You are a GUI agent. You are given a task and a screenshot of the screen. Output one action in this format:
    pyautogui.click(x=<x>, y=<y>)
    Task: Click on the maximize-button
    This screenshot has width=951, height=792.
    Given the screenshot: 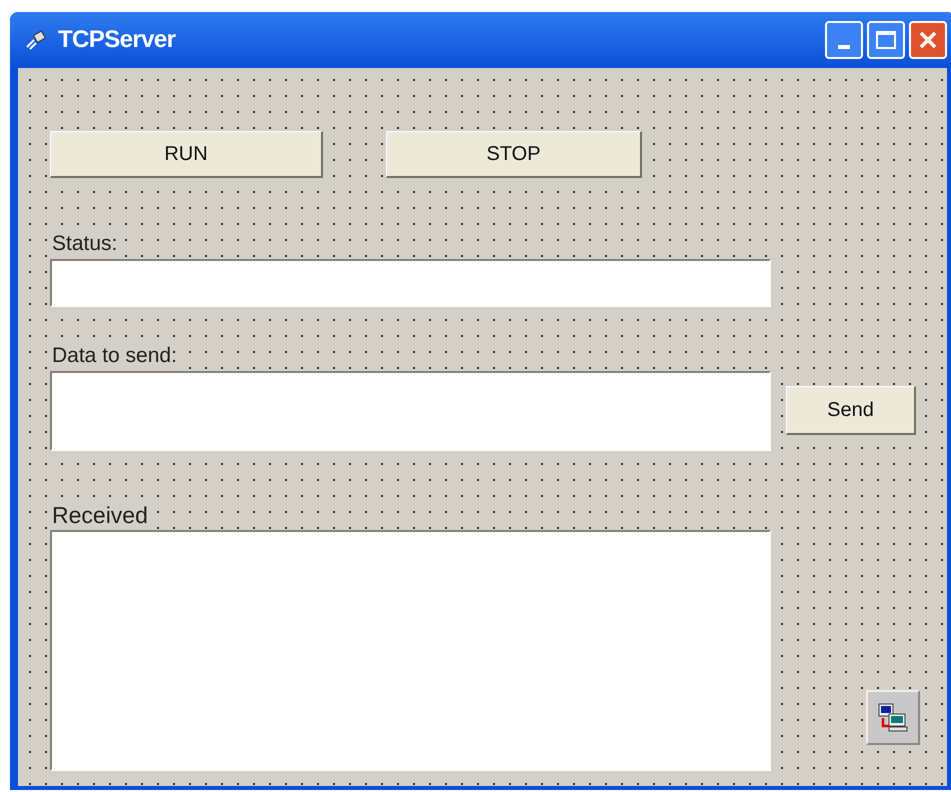 What is the action you would take?
    pyautogui.click(x=886, y=40)
    